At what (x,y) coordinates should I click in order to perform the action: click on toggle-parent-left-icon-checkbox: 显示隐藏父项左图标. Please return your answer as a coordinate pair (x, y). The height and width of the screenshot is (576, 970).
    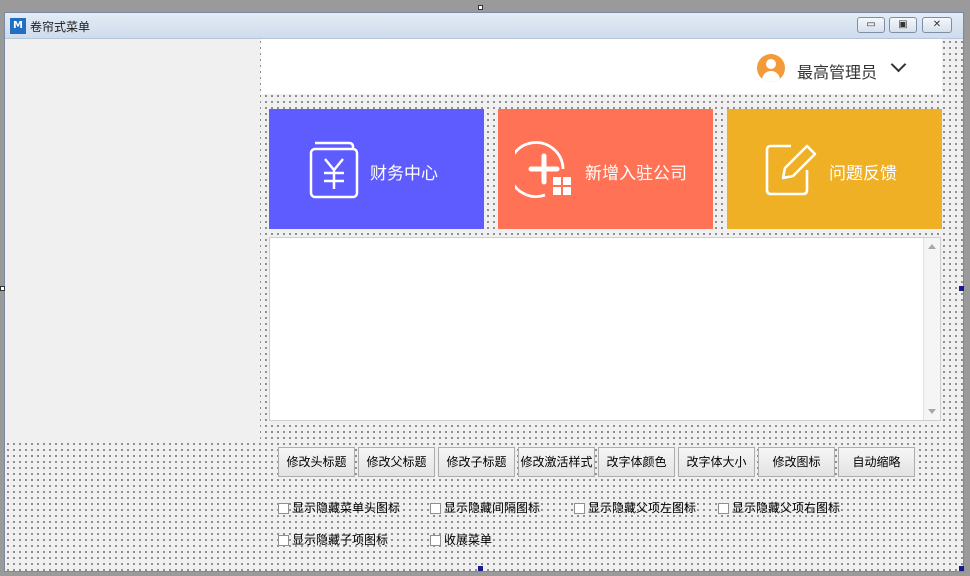
    Looking at the image, I should click on (635, 507).